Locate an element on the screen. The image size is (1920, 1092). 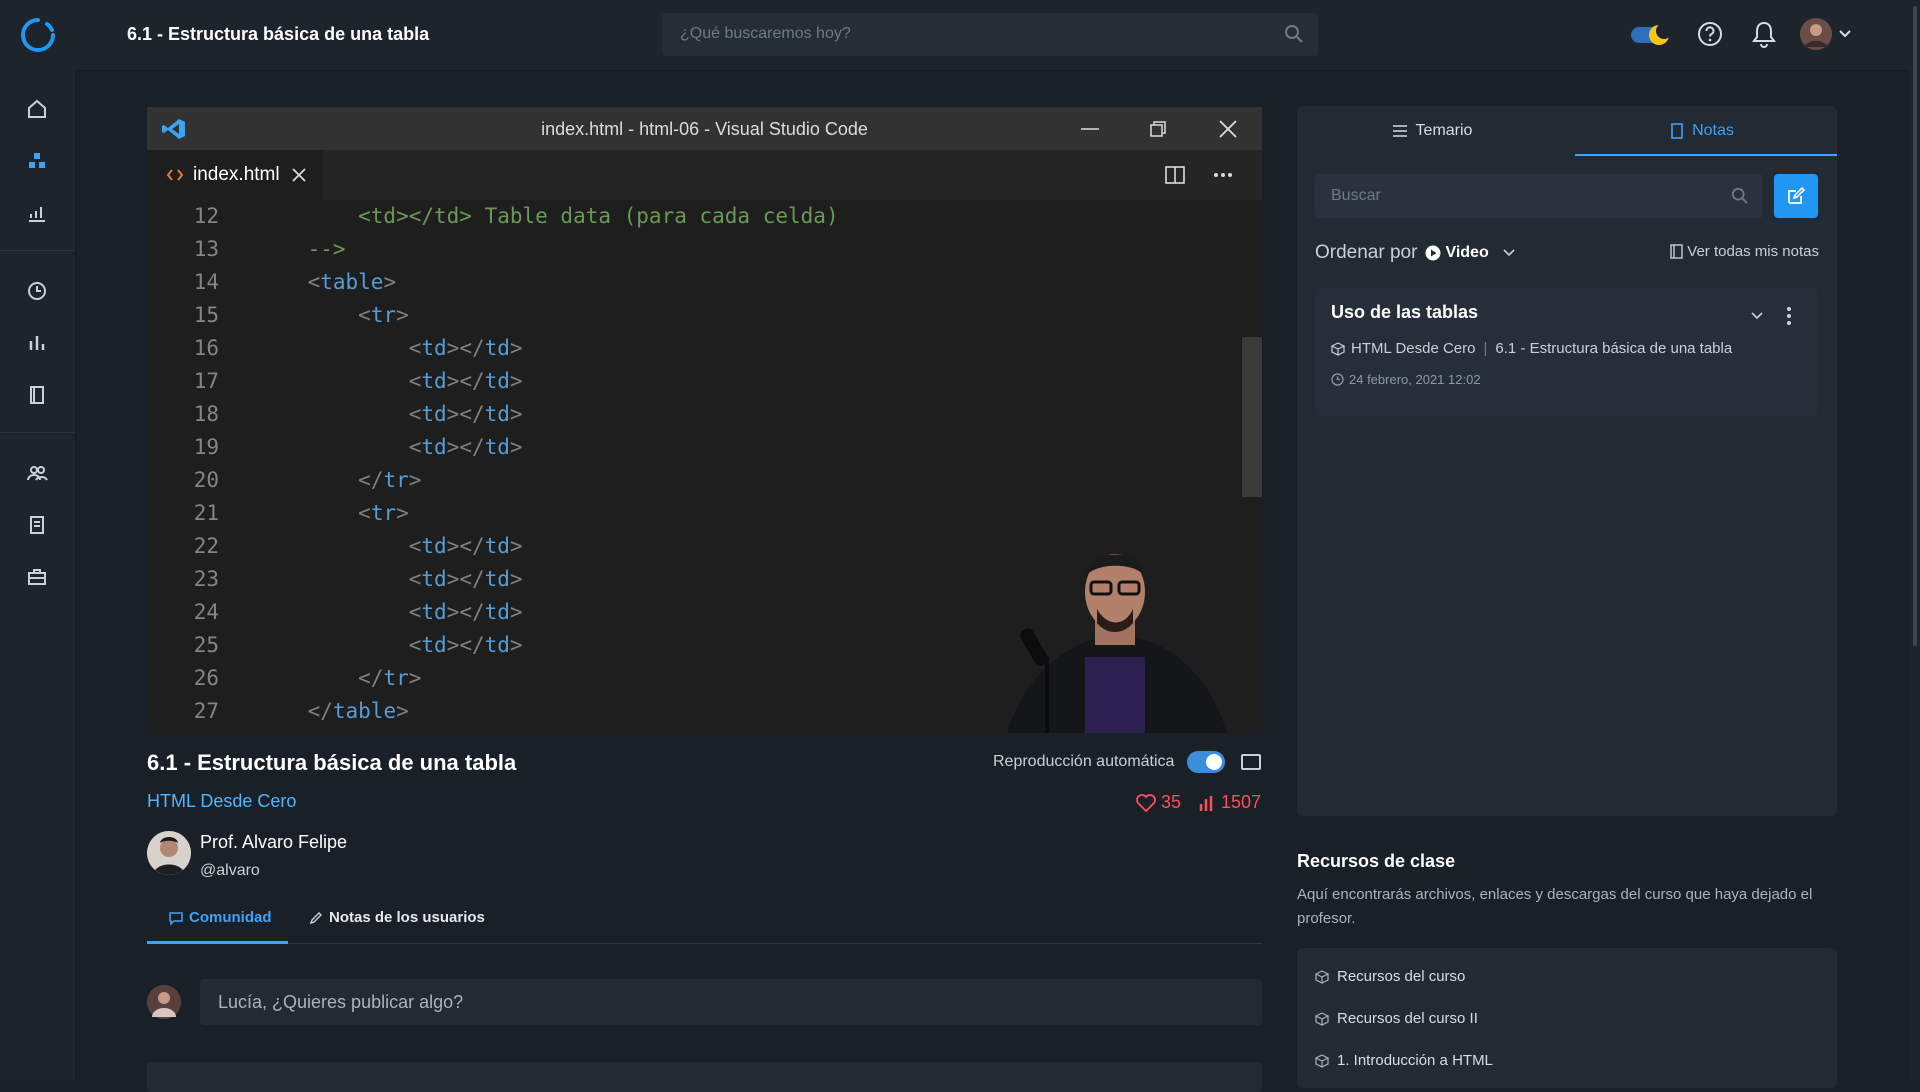
community-icon is located at coordinates (37, 473).